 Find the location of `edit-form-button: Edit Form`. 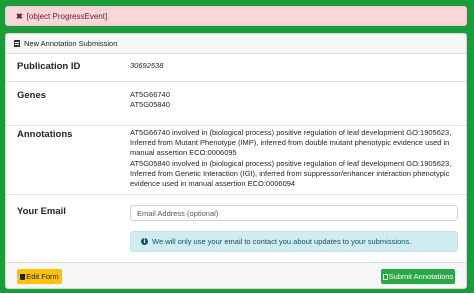

edit-form-button: Edit Form is located at coordinates (39, 276).